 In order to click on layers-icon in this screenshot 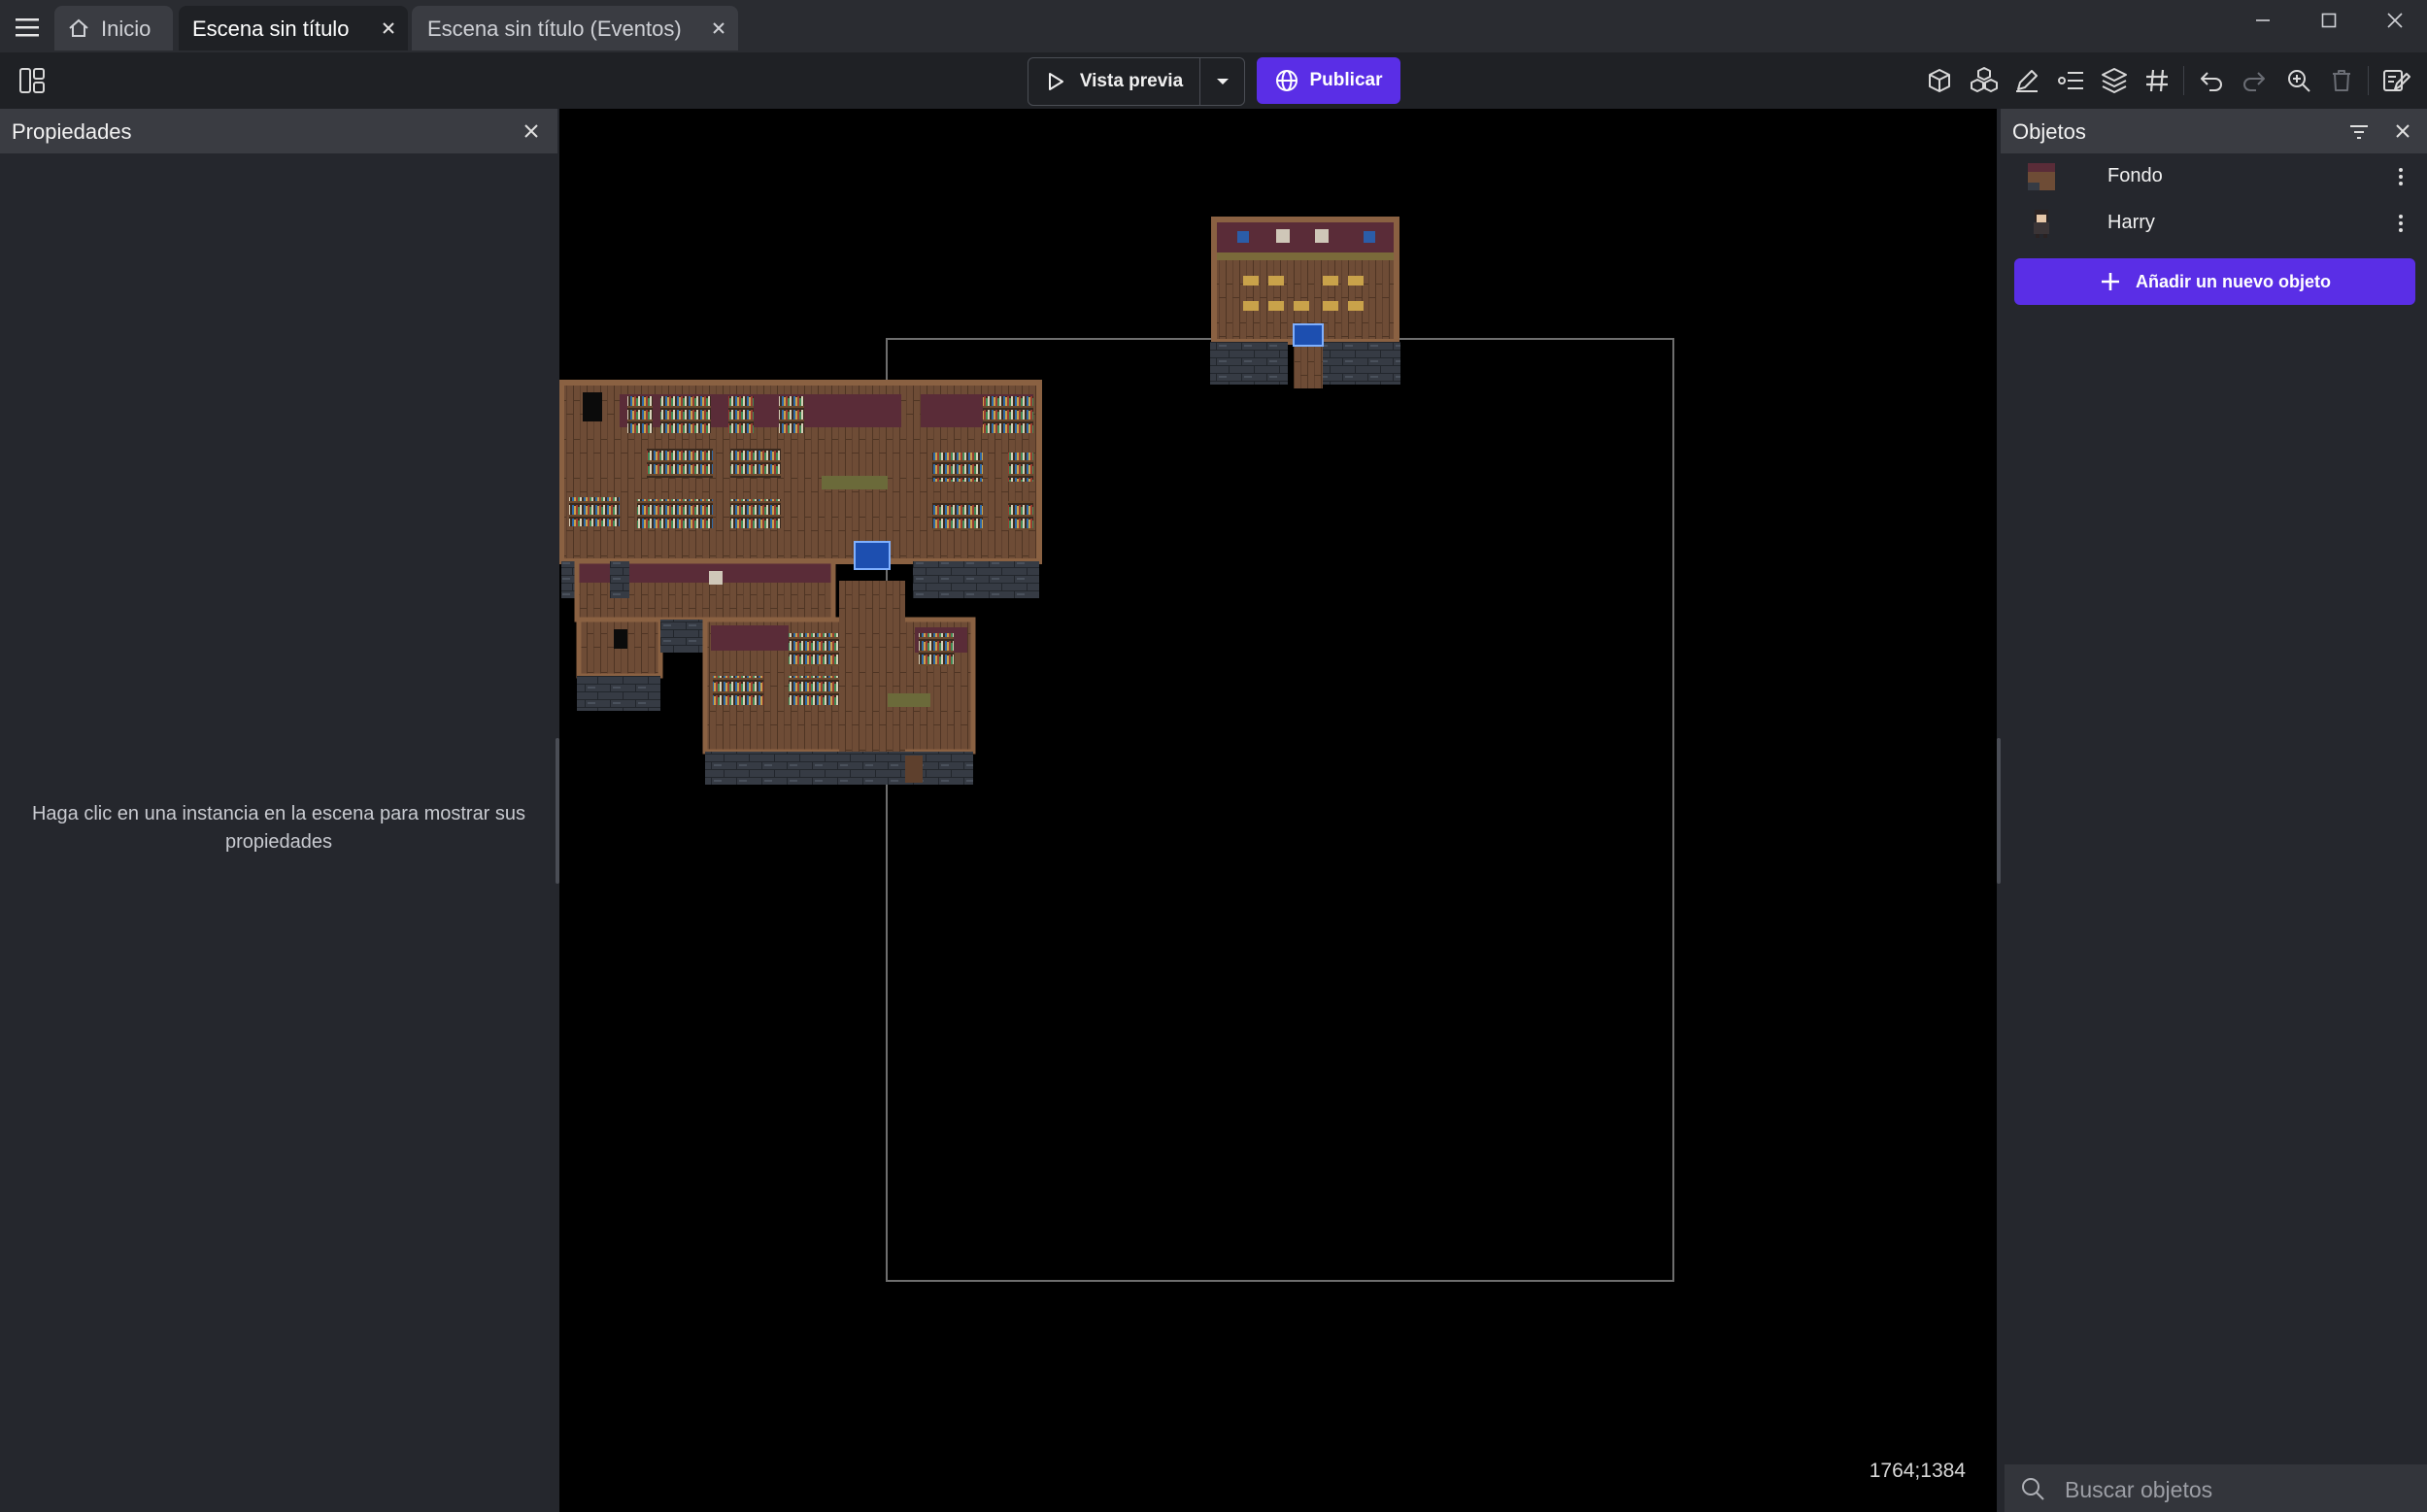, I will do `click(2114, 80)`.